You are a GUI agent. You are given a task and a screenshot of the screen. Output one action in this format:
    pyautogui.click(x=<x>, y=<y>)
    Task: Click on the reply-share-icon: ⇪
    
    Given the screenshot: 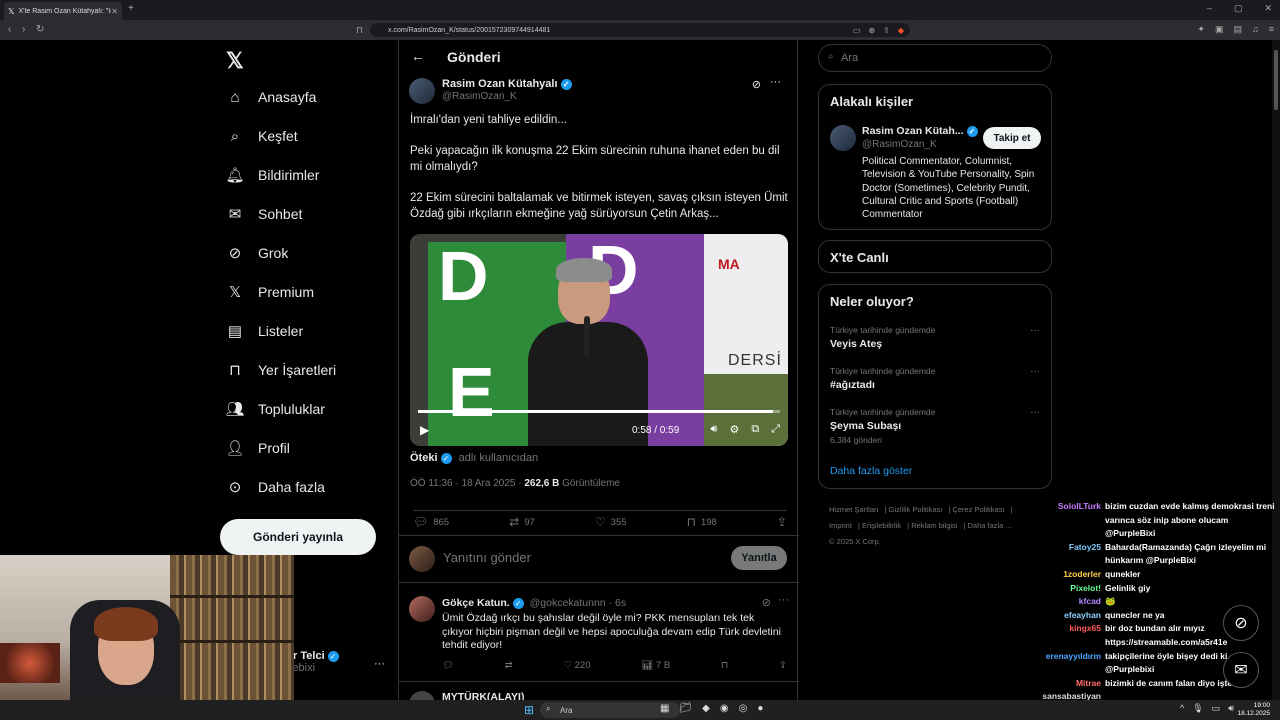 What is the action you would take?
    pyautogui.click(x=783, y=665)
    